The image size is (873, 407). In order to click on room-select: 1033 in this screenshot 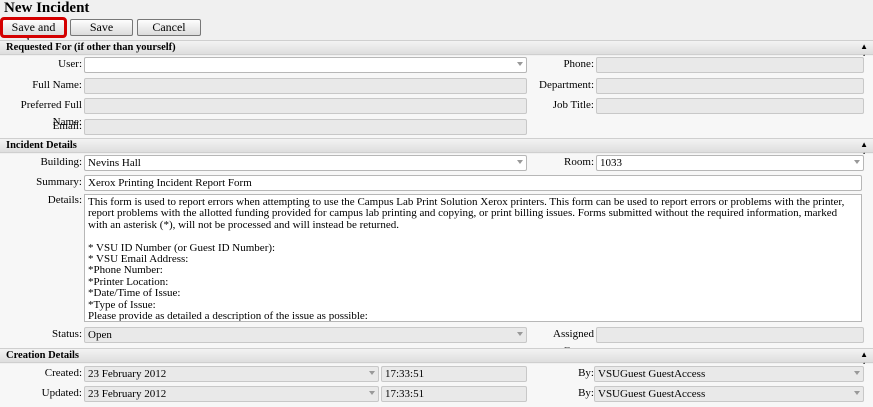, I will do `click(730, 163)`.